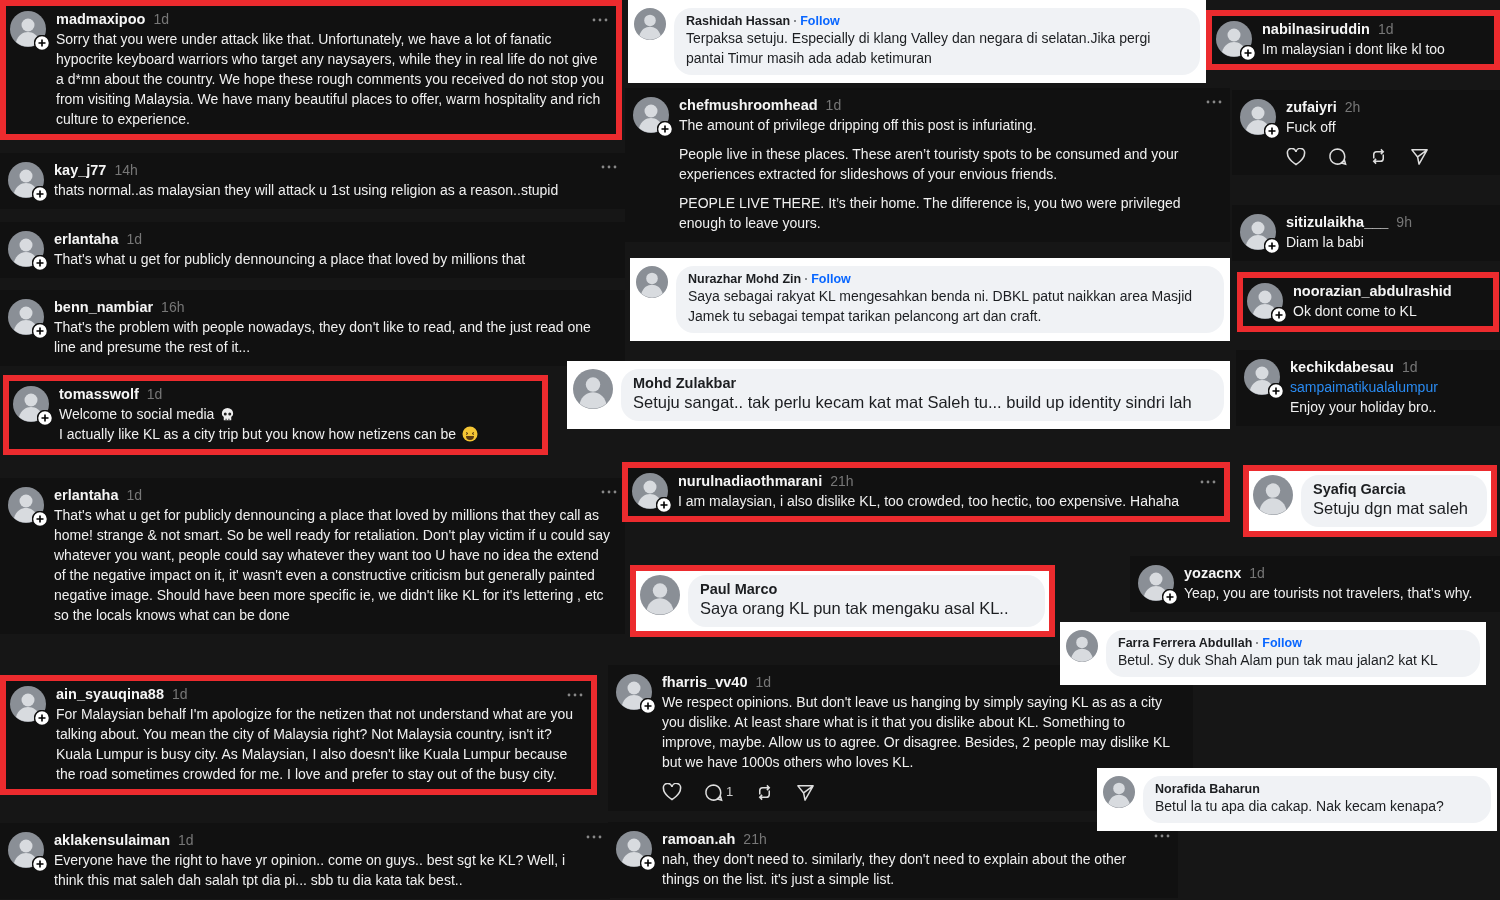  What do you see at coordinates (730, 792) in the screenshot?
I see `reply-count: 1` at bounding box center [730, 792].